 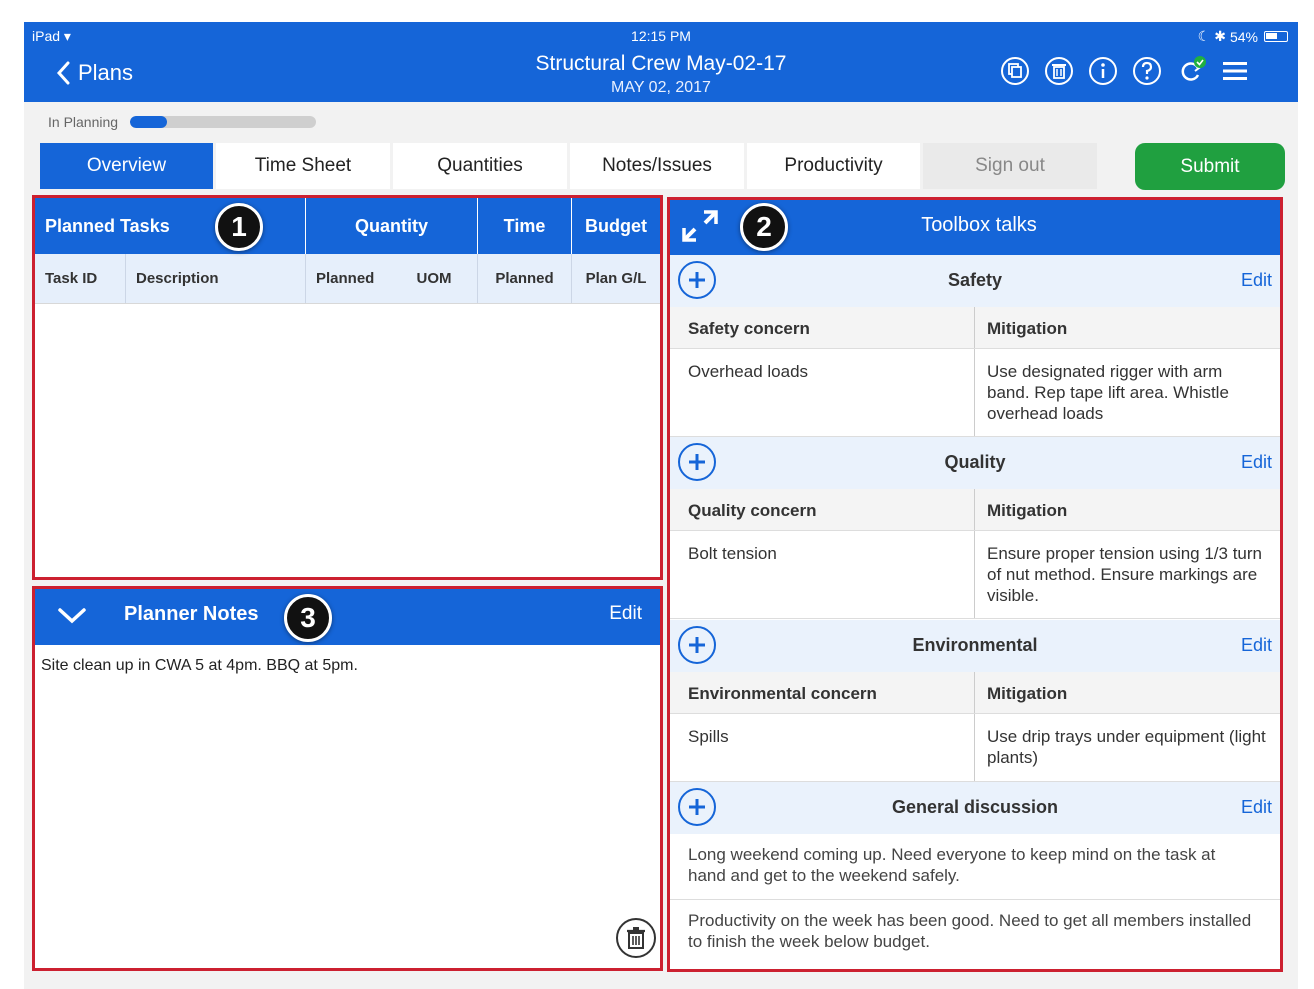 I want to click on planned-tasks-header: Planned Tasks Quantity Time Budget, so click(x=347, y=226).